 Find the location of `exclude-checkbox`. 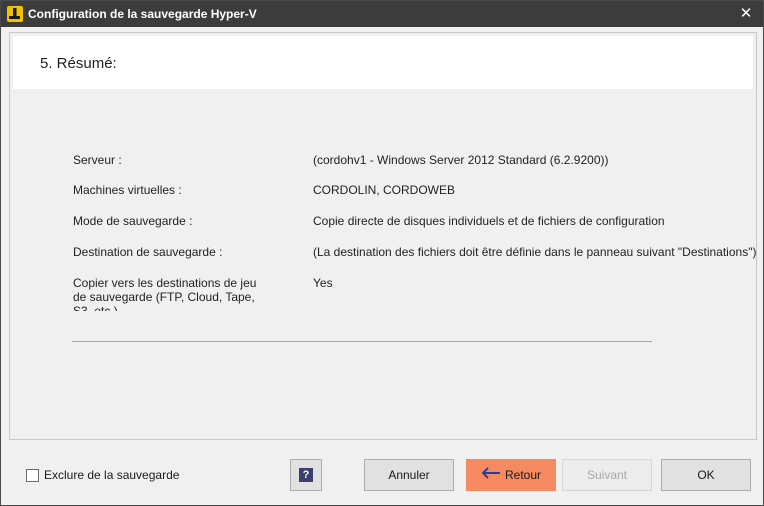

exclude-checkbox is located at coordinates (32, 475).